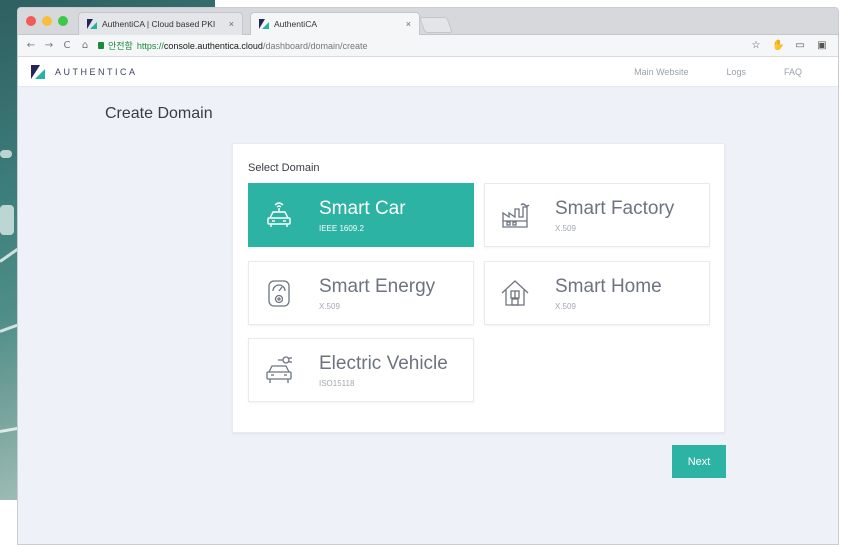 This screenshot has width=844, height=545. I want to click on page-title: Create Domain, so click(159, 113).